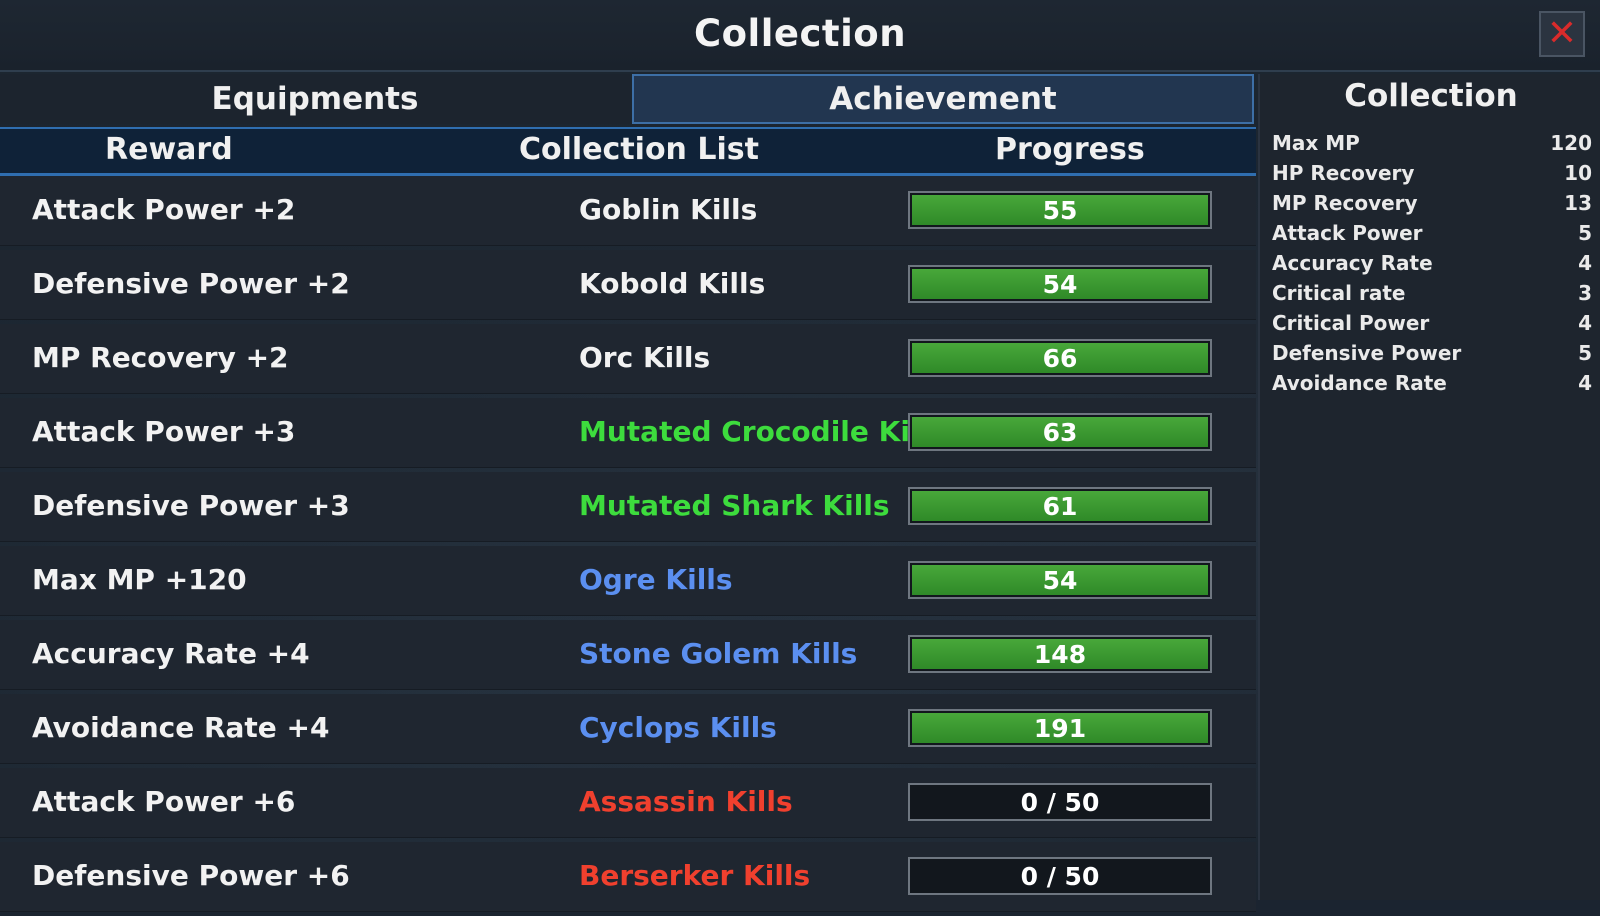  Describe the element at coordinates (1347, 233) in the screenshot. I see `stat-label: Attack Power` at that location.